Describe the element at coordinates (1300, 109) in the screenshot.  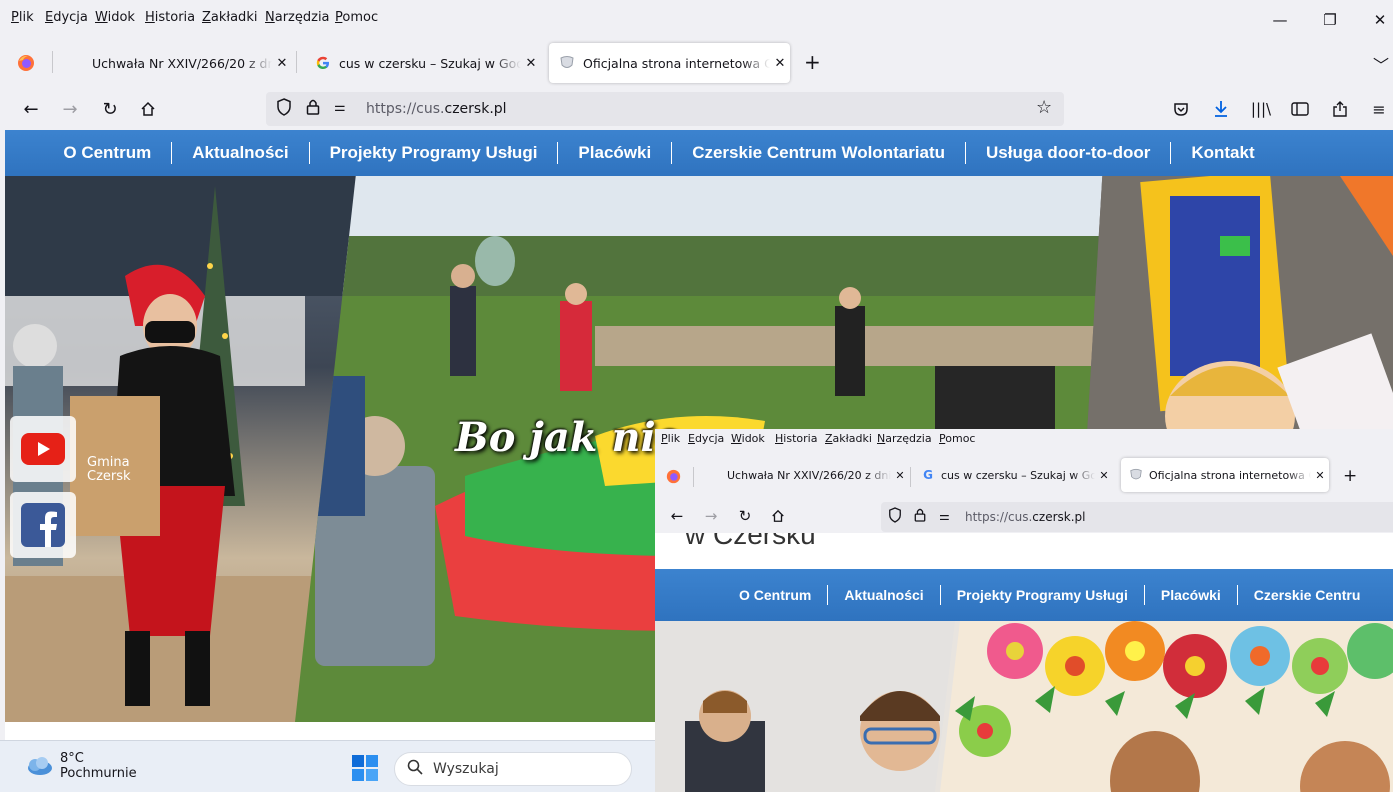
I see `sidebar-icon` at that location.